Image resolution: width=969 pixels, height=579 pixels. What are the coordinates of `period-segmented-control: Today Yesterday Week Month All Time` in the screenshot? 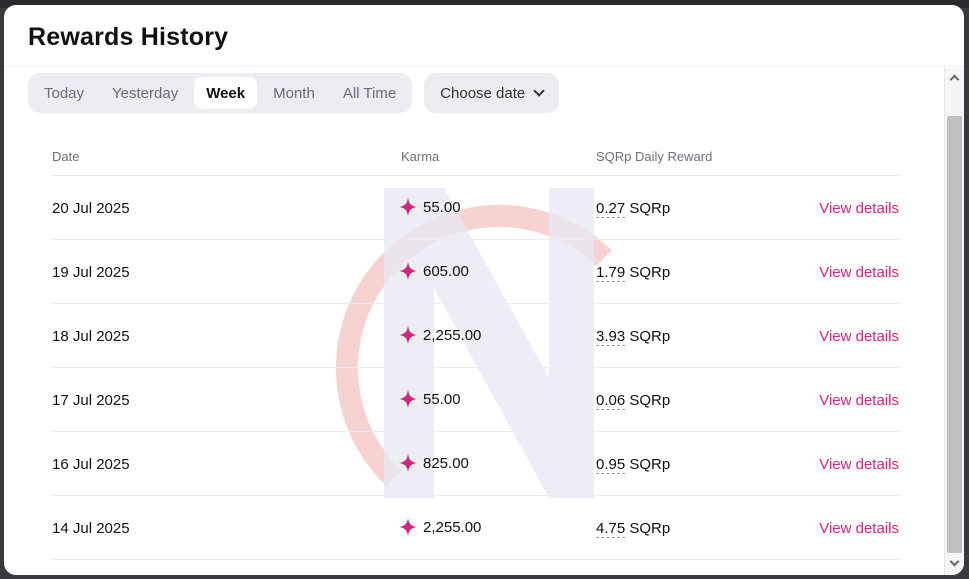 It's located at (220, 93).